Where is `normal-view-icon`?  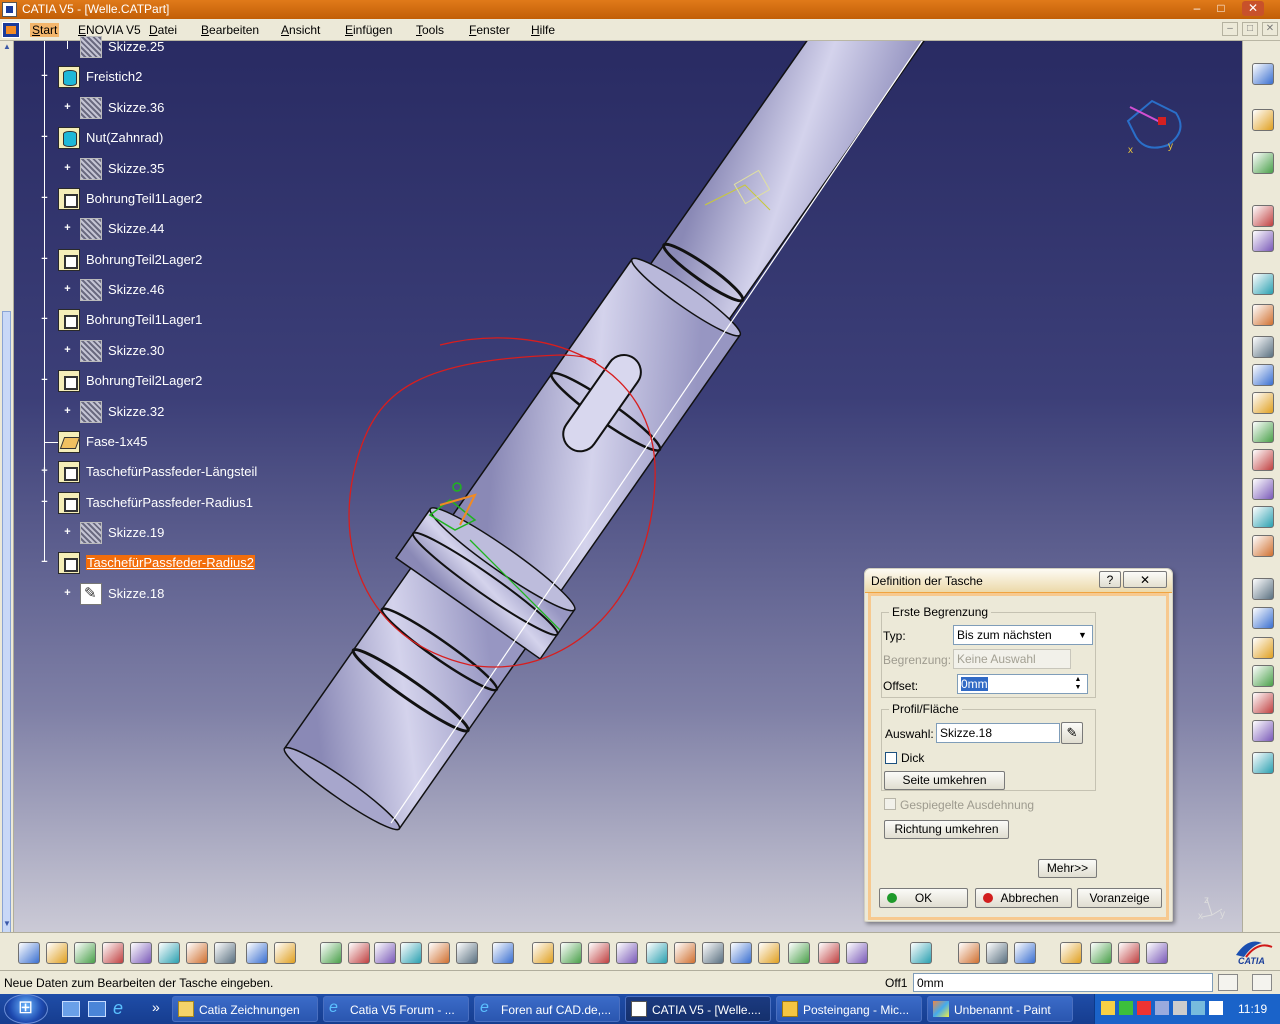
normal-view-icon is located at coordinates (685, 953).